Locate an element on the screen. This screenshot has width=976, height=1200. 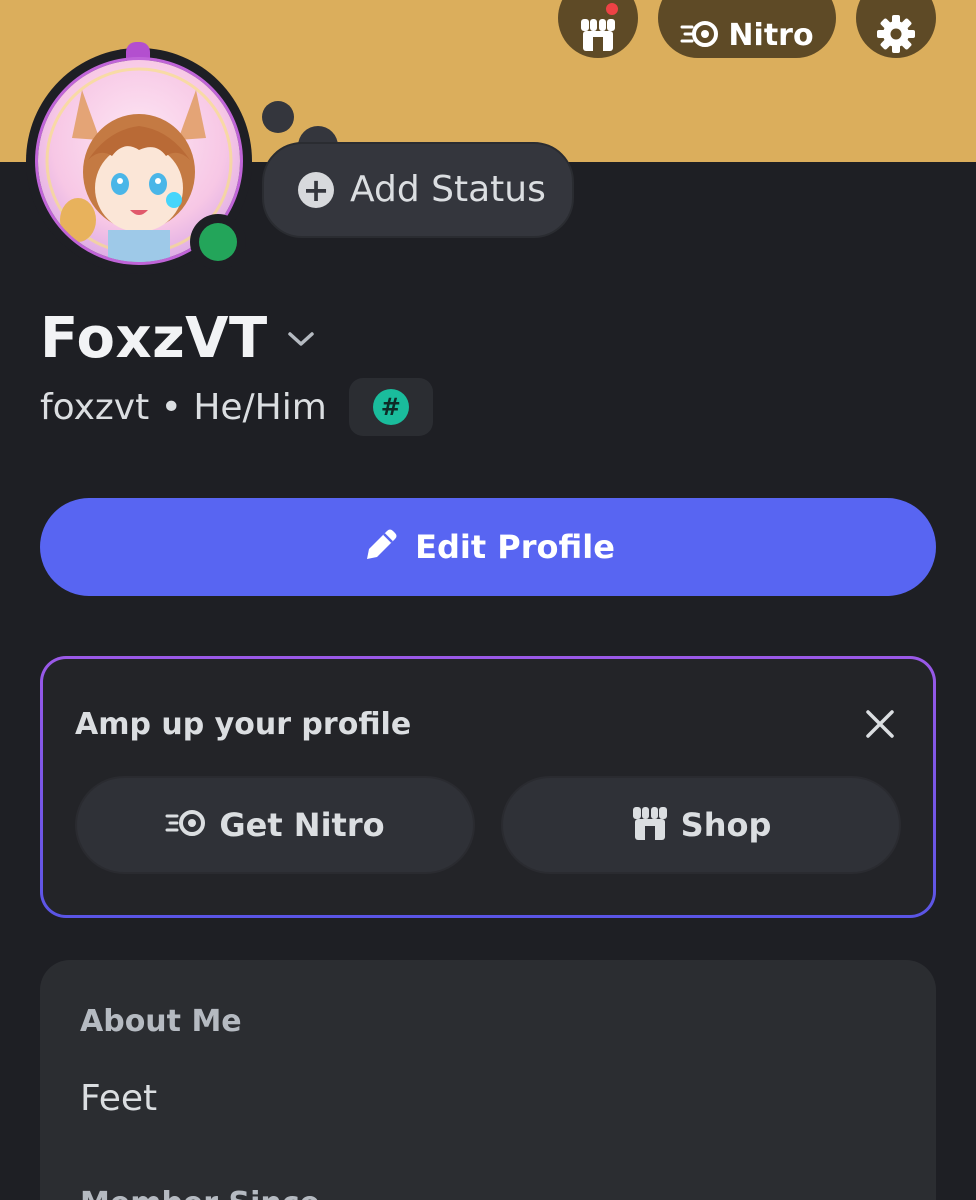
nitro-label: Nitro is located at coordinates (771, 35).